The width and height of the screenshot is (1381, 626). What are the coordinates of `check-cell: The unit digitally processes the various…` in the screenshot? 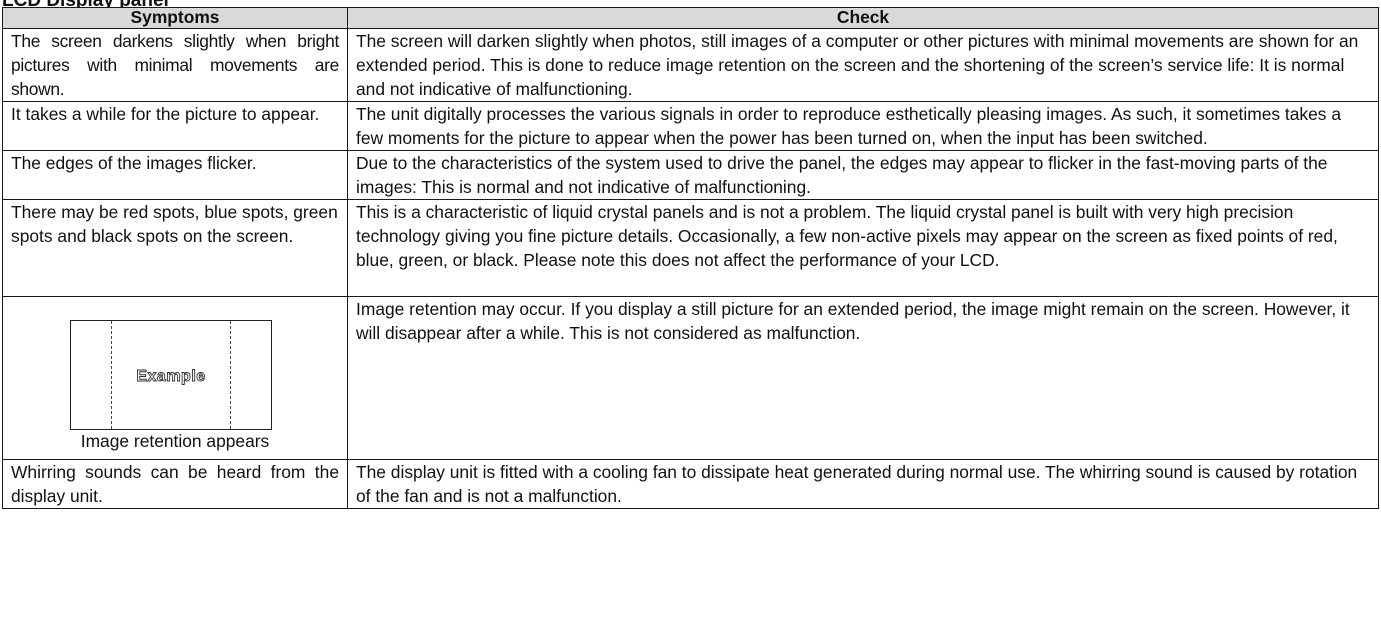 It's located at (863, 126).